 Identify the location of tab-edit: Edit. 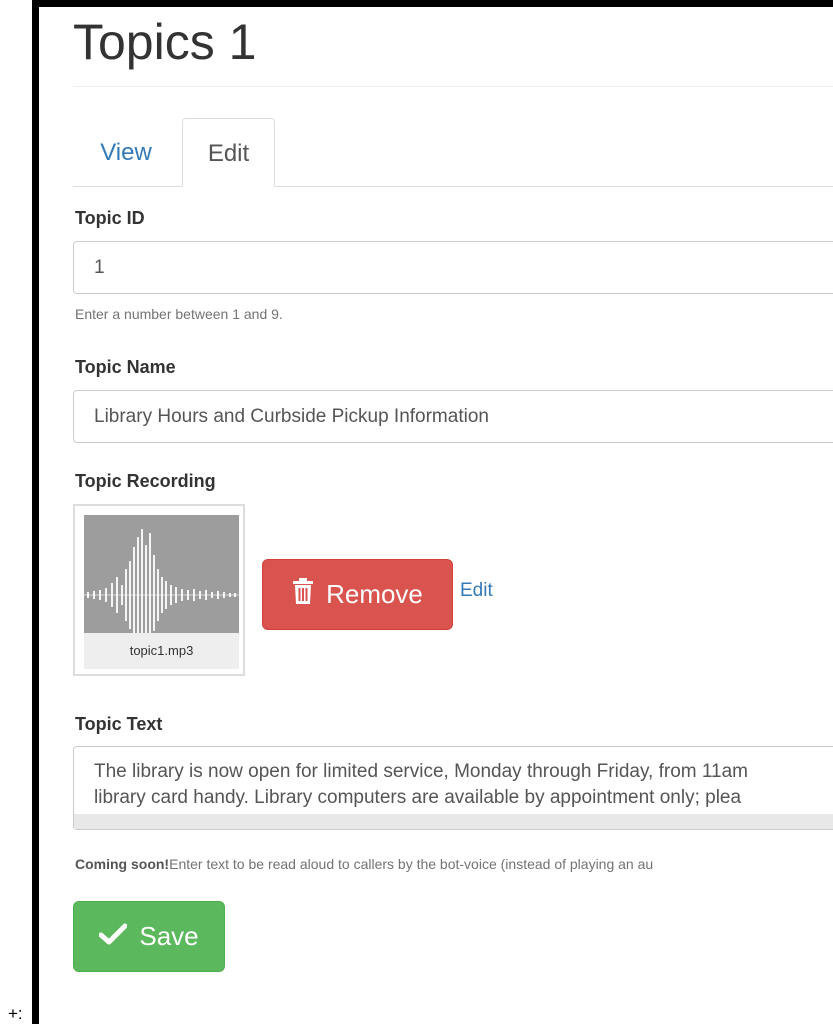
(228, 152).